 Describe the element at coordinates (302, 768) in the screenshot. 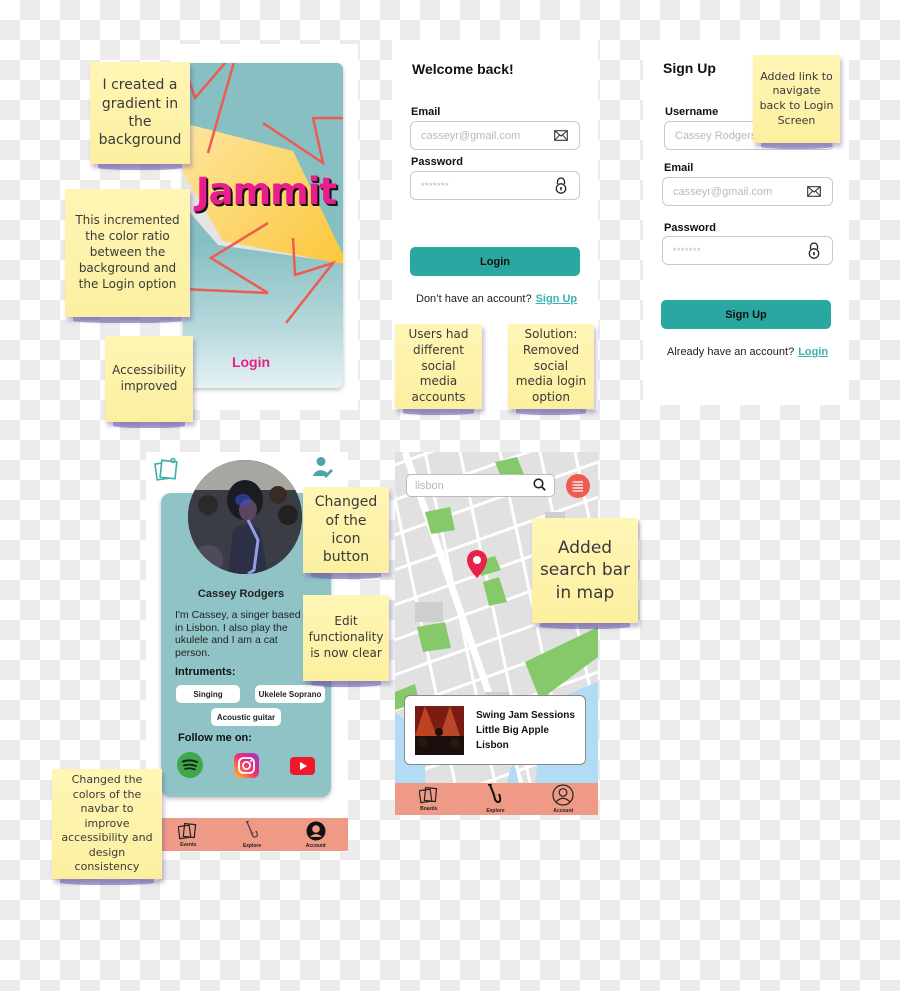

I see `youtube-icon` at that location.